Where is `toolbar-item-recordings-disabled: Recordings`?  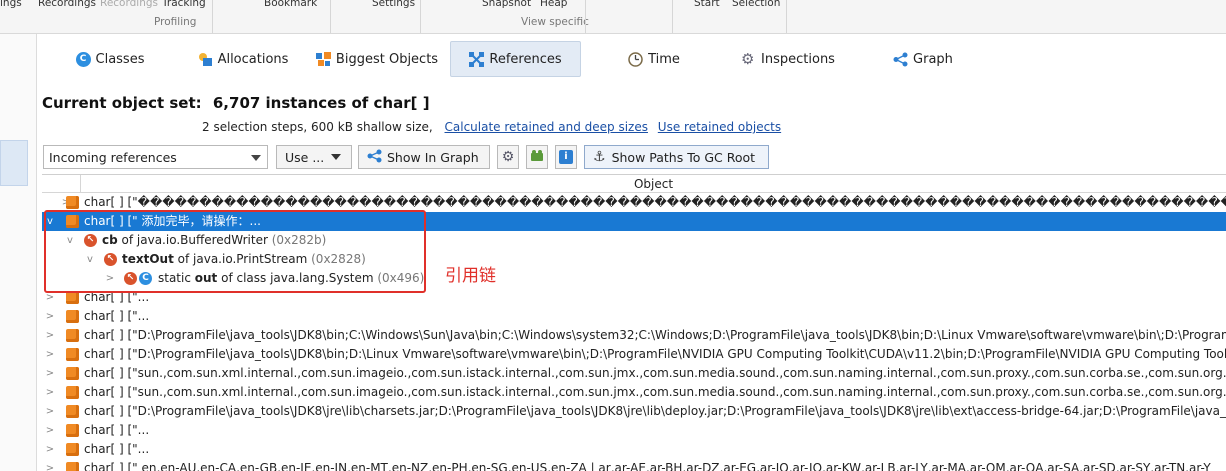
toolbar-item-recordings-disabled: Recordings is located at coordinates (129, 4).